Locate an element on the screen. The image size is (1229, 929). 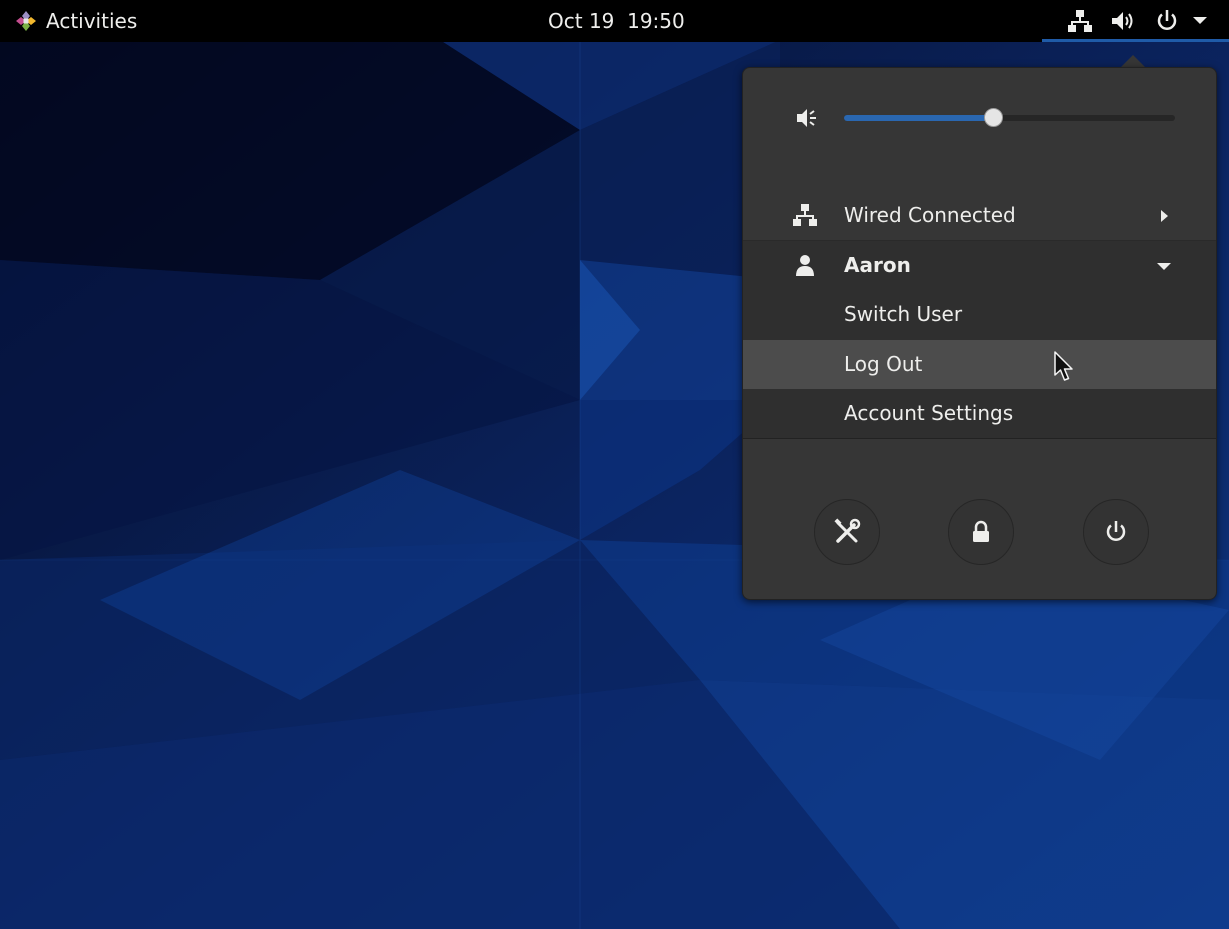
menu-separator is located at coordinates (979, 438).